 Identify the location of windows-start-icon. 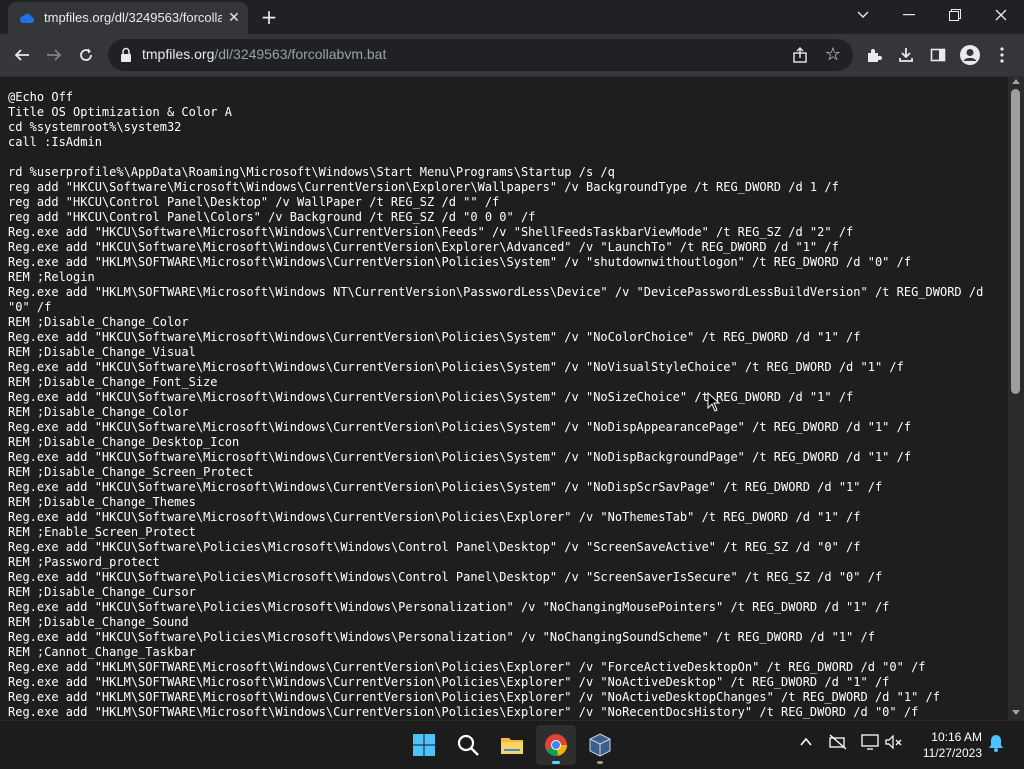
(424, 745).